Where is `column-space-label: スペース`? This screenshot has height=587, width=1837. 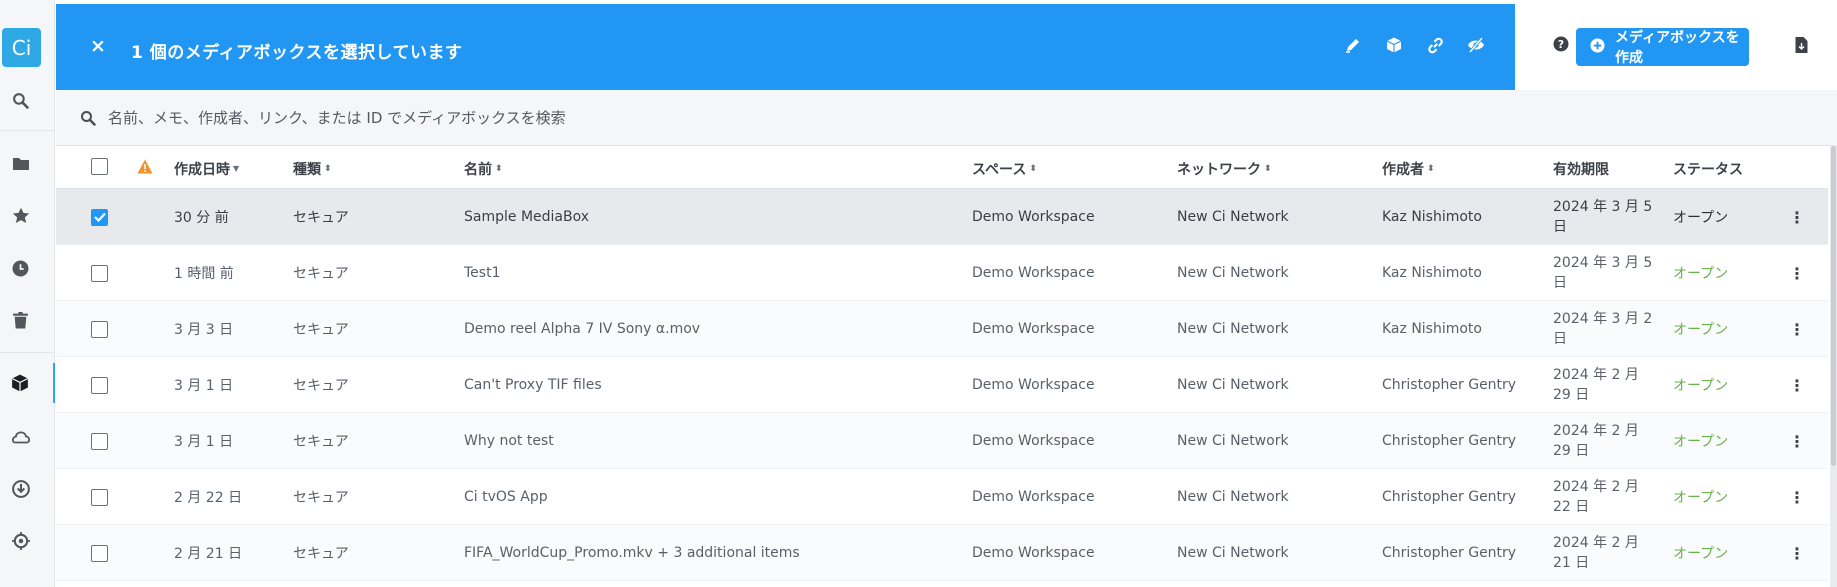
column-space-label: スペース is located at coordinates (999, 170).